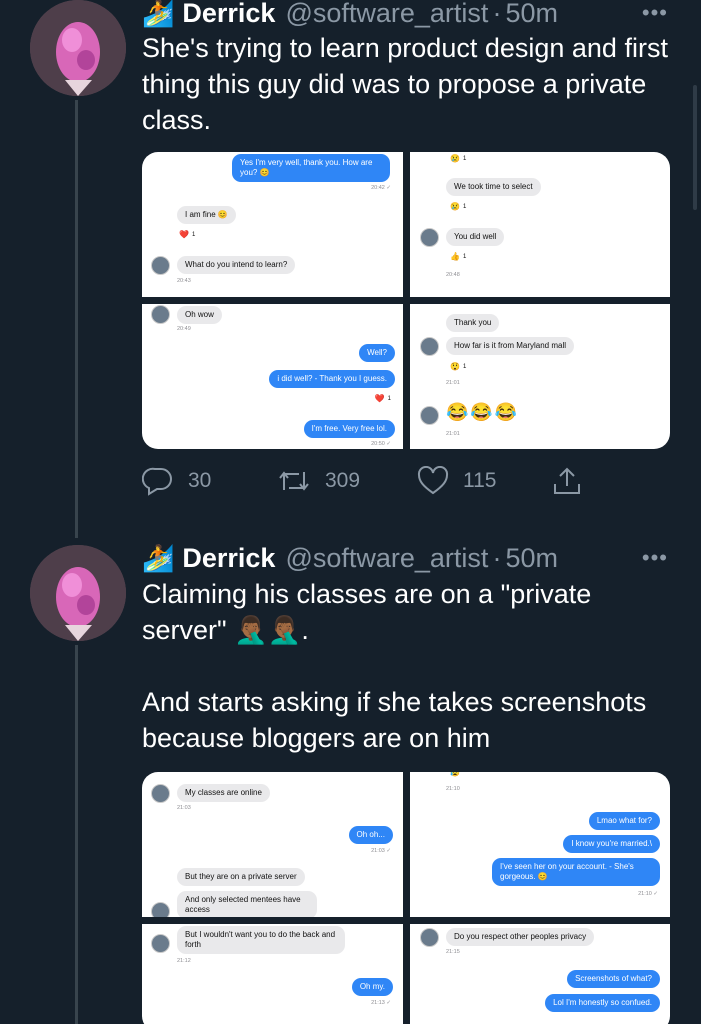 This screenshot has width=701, height=1024. Describe the element at coordinates (343, 480) in the screenshot. I see `retweet-count: 309` at that location.